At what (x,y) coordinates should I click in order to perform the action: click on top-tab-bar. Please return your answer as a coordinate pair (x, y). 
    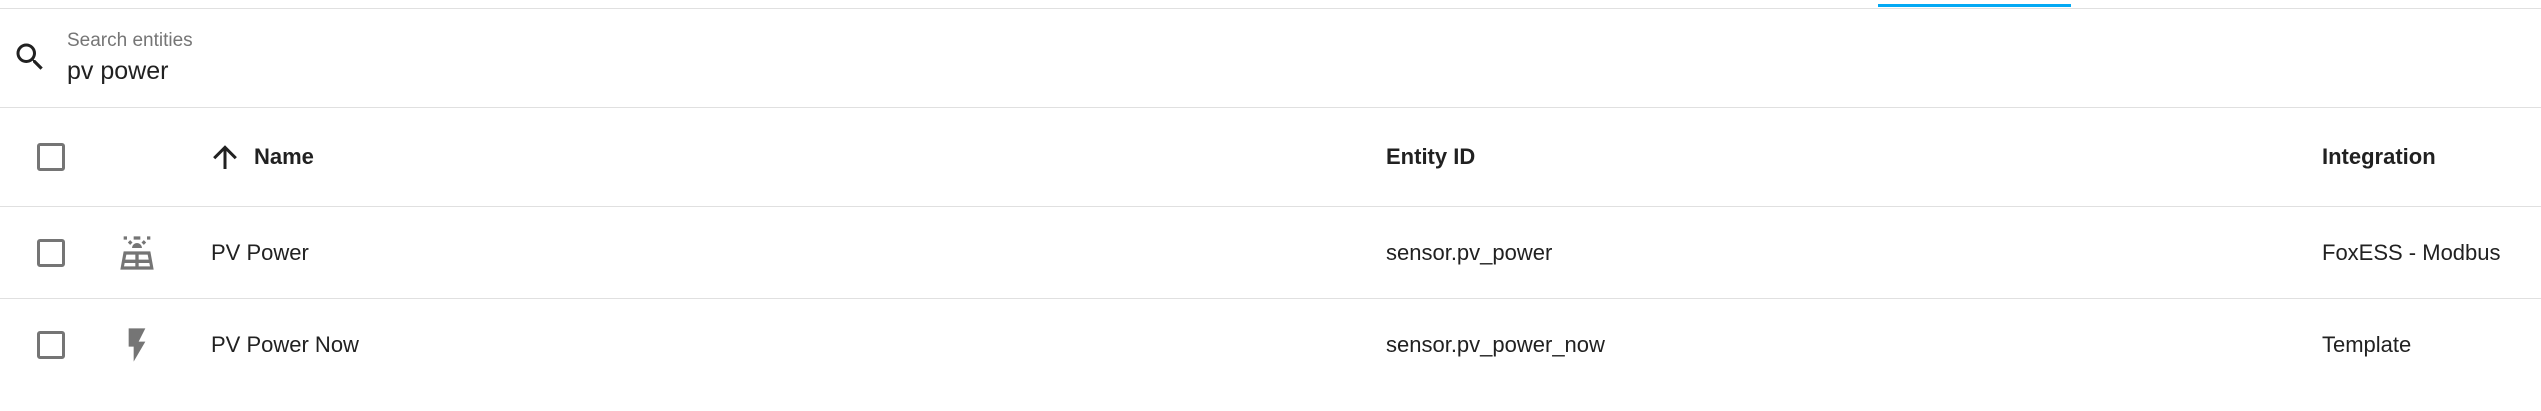
    Looking at the image, I should click on (1270, 4).